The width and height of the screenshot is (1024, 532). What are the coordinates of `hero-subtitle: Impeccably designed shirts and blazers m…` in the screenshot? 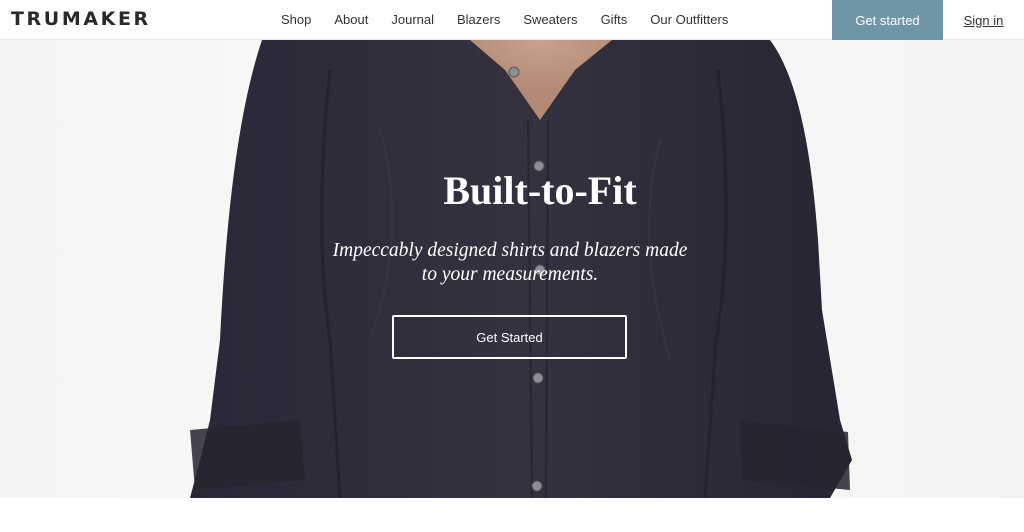 It's located at (510, 262).